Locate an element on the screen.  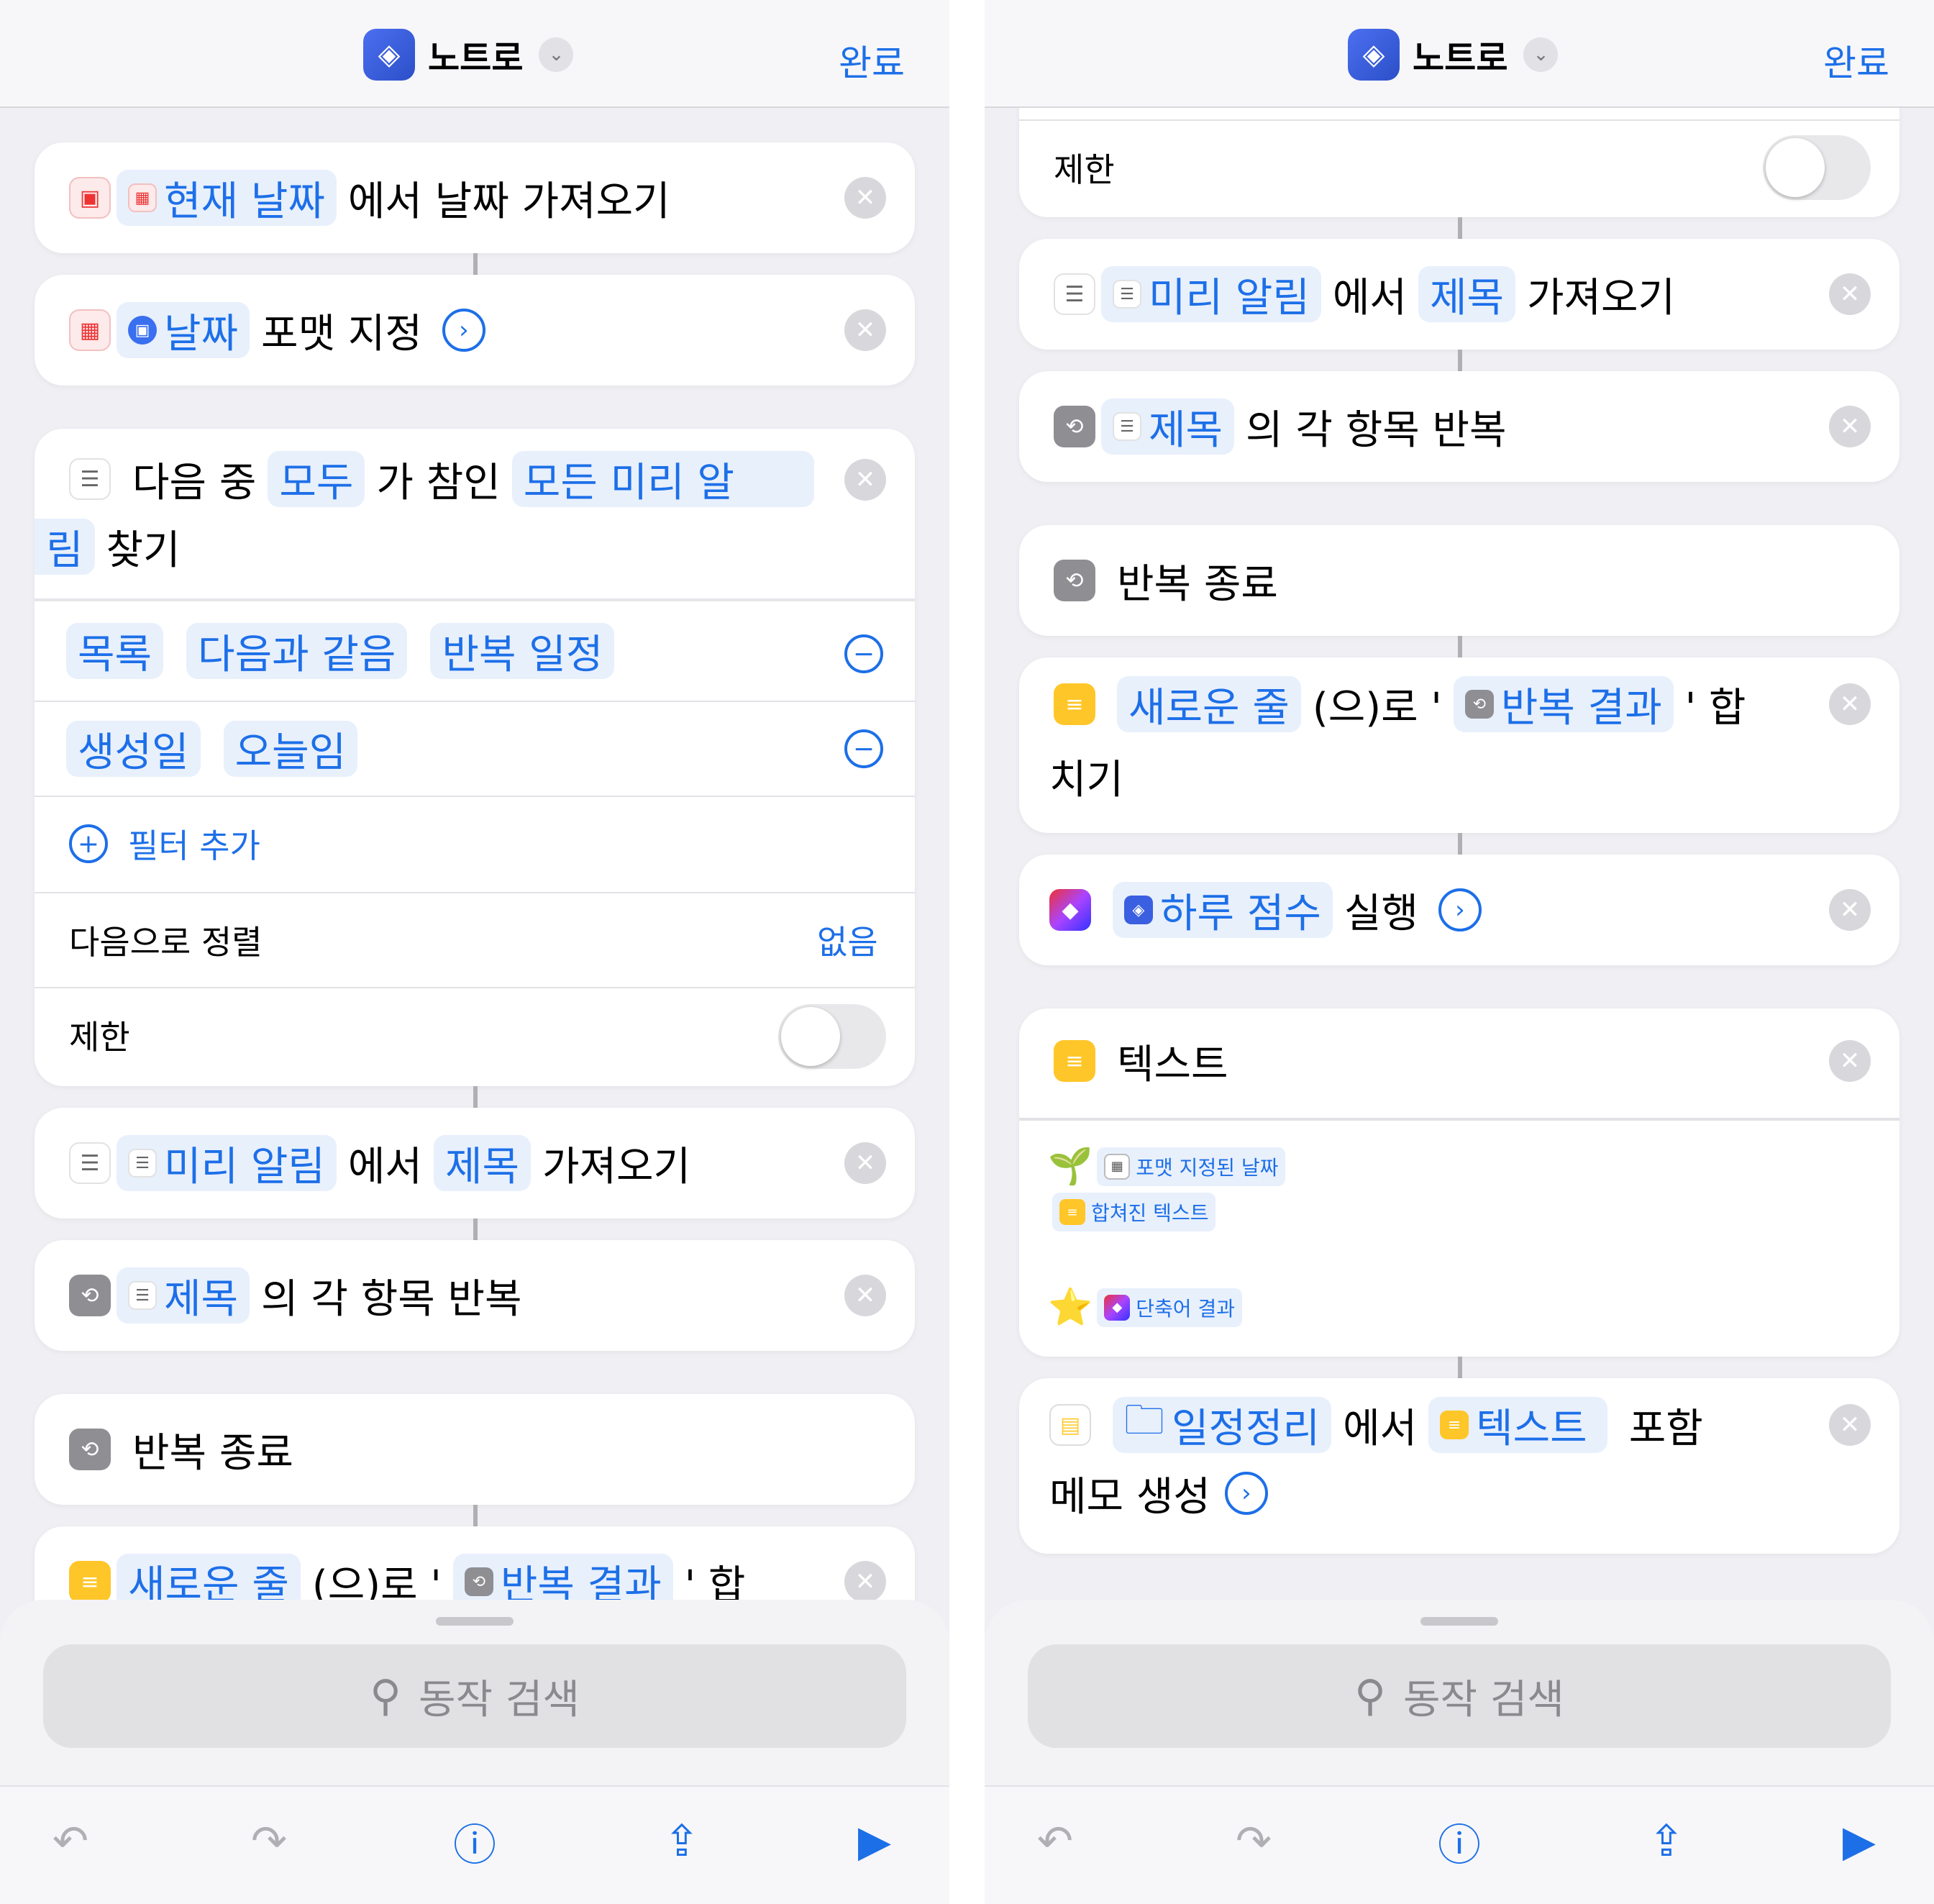
action-text: 실행 is located at coordinates (1381, 913).